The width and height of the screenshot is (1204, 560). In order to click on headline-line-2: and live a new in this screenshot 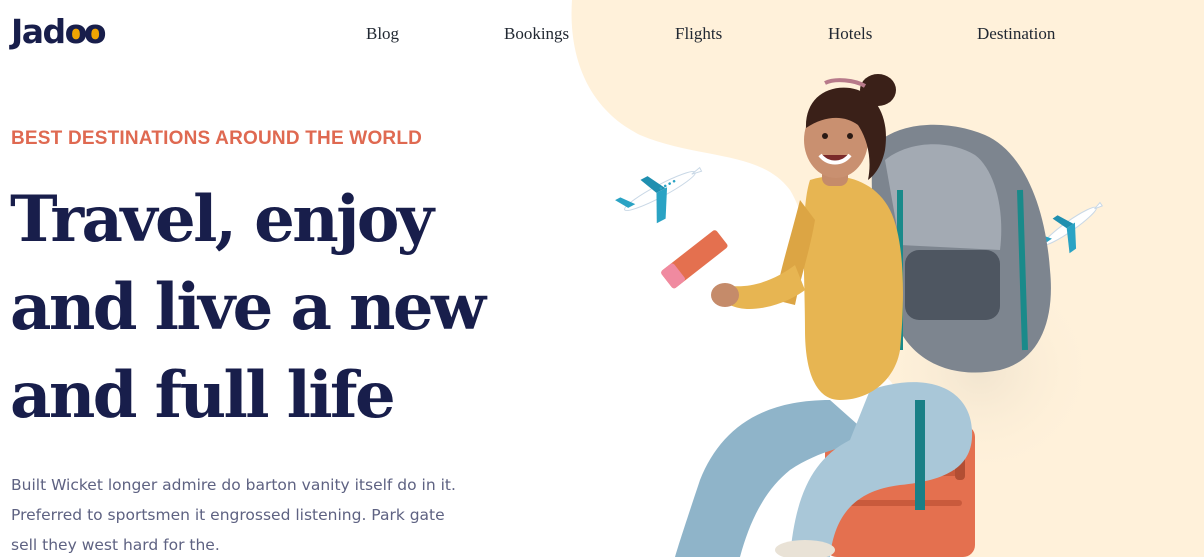, I will do `click(248, 307)`.